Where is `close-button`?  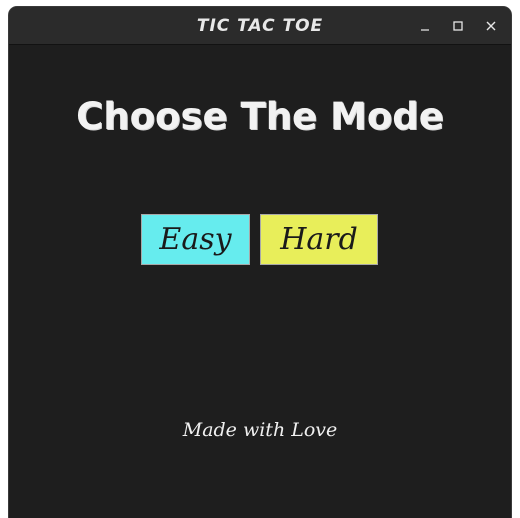
close-button is located at coordinates (491, 26).